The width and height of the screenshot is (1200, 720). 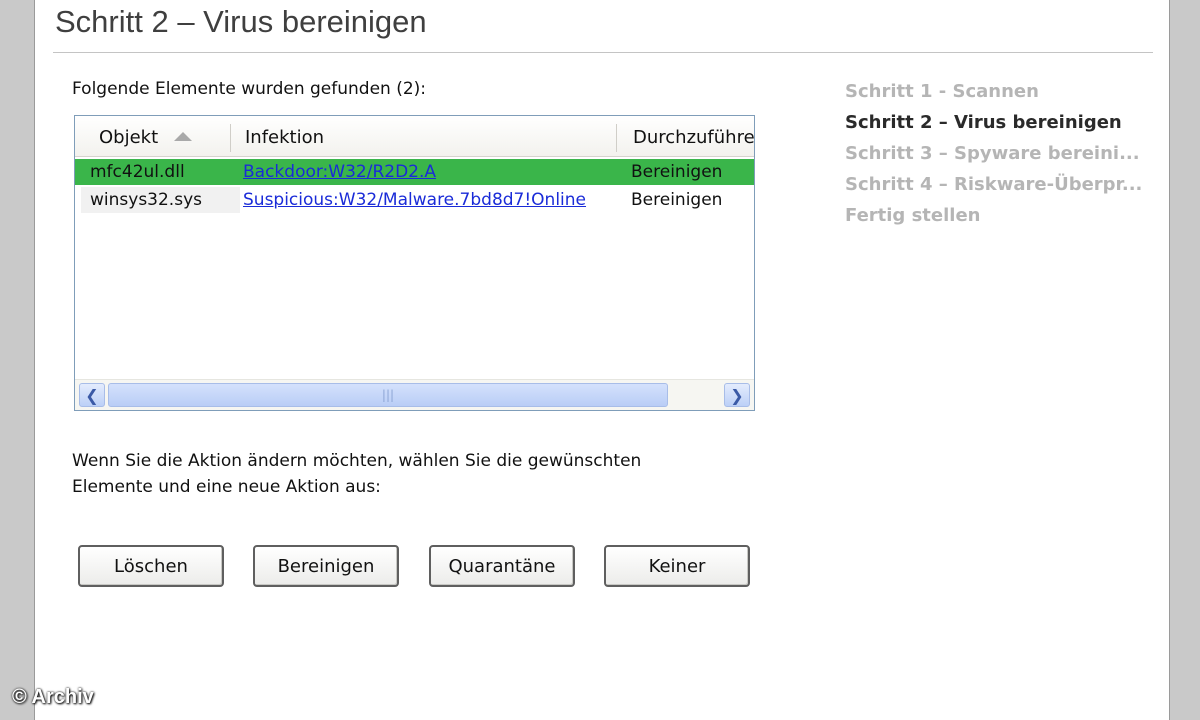 What do you see at coordinates (160, 200) in the screenshot?
I see `row-object: winsys32.sys` at bounding box center [160, 200].